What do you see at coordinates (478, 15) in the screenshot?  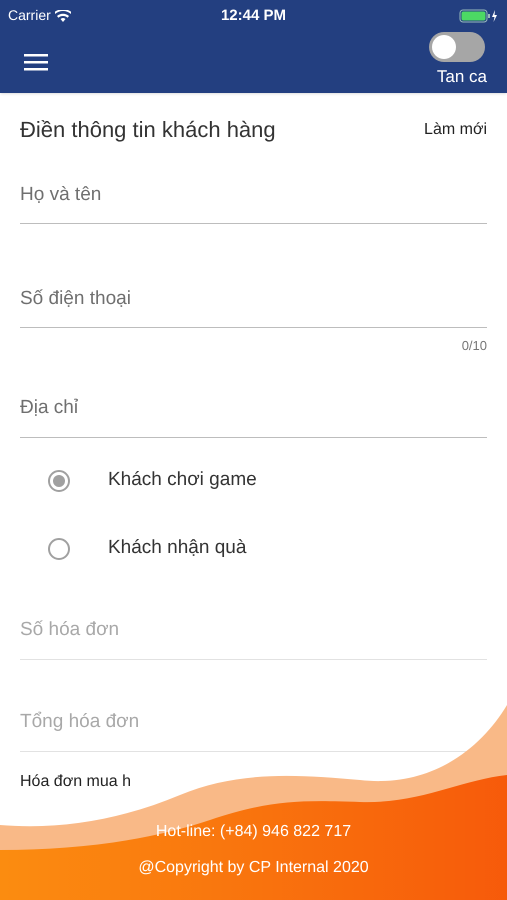 I see `battery-icon` at bounding box center [478, 15].